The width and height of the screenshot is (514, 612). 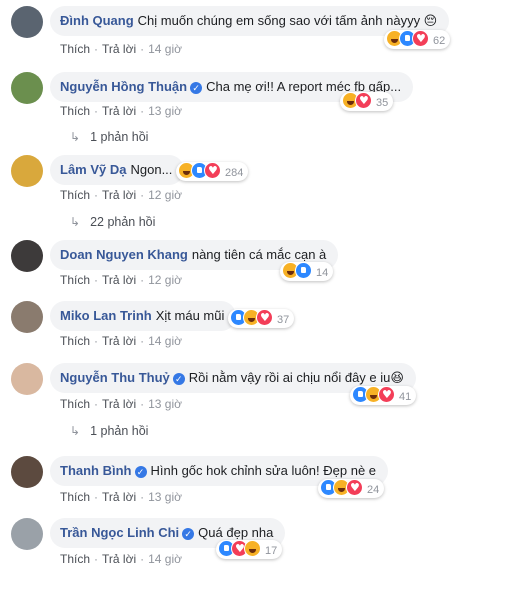 I want to click on reaction-count: 14, so click(x=322, y=273).